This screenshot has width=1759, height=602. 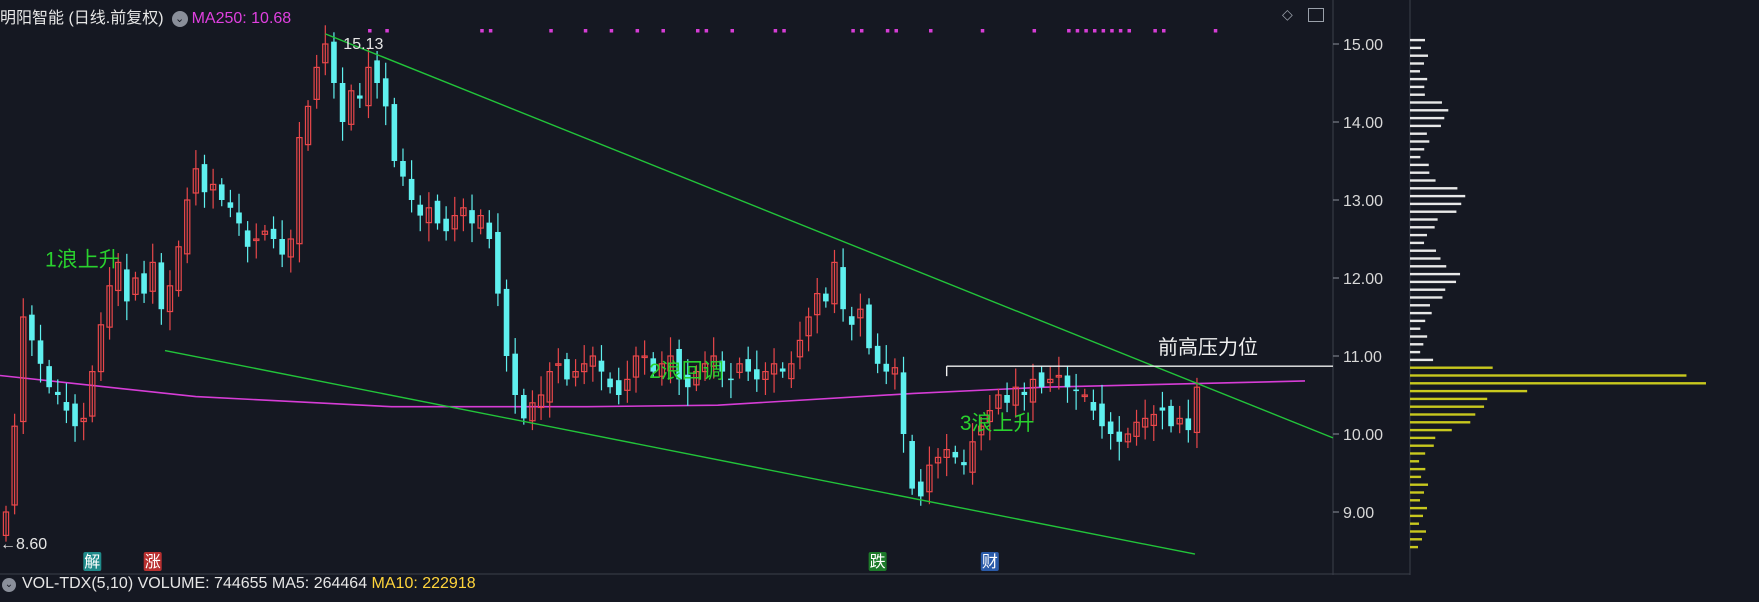 I want to click on ma250-label: MA250: 10.68, so click(x=241, y=18).